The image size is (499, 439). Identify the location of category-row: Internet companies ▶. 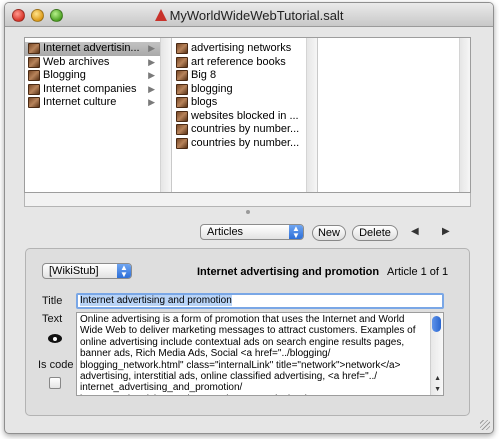
(98, 90).